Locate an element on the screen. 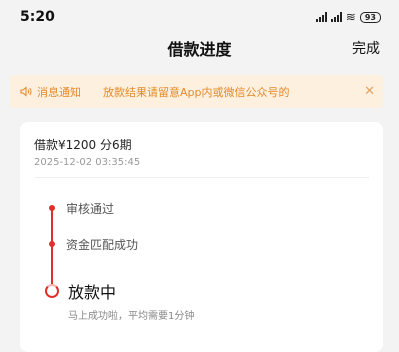 The width and height of the screenshot is (399, 352). close-icon: ✕ is located at coordinates (369, 91).